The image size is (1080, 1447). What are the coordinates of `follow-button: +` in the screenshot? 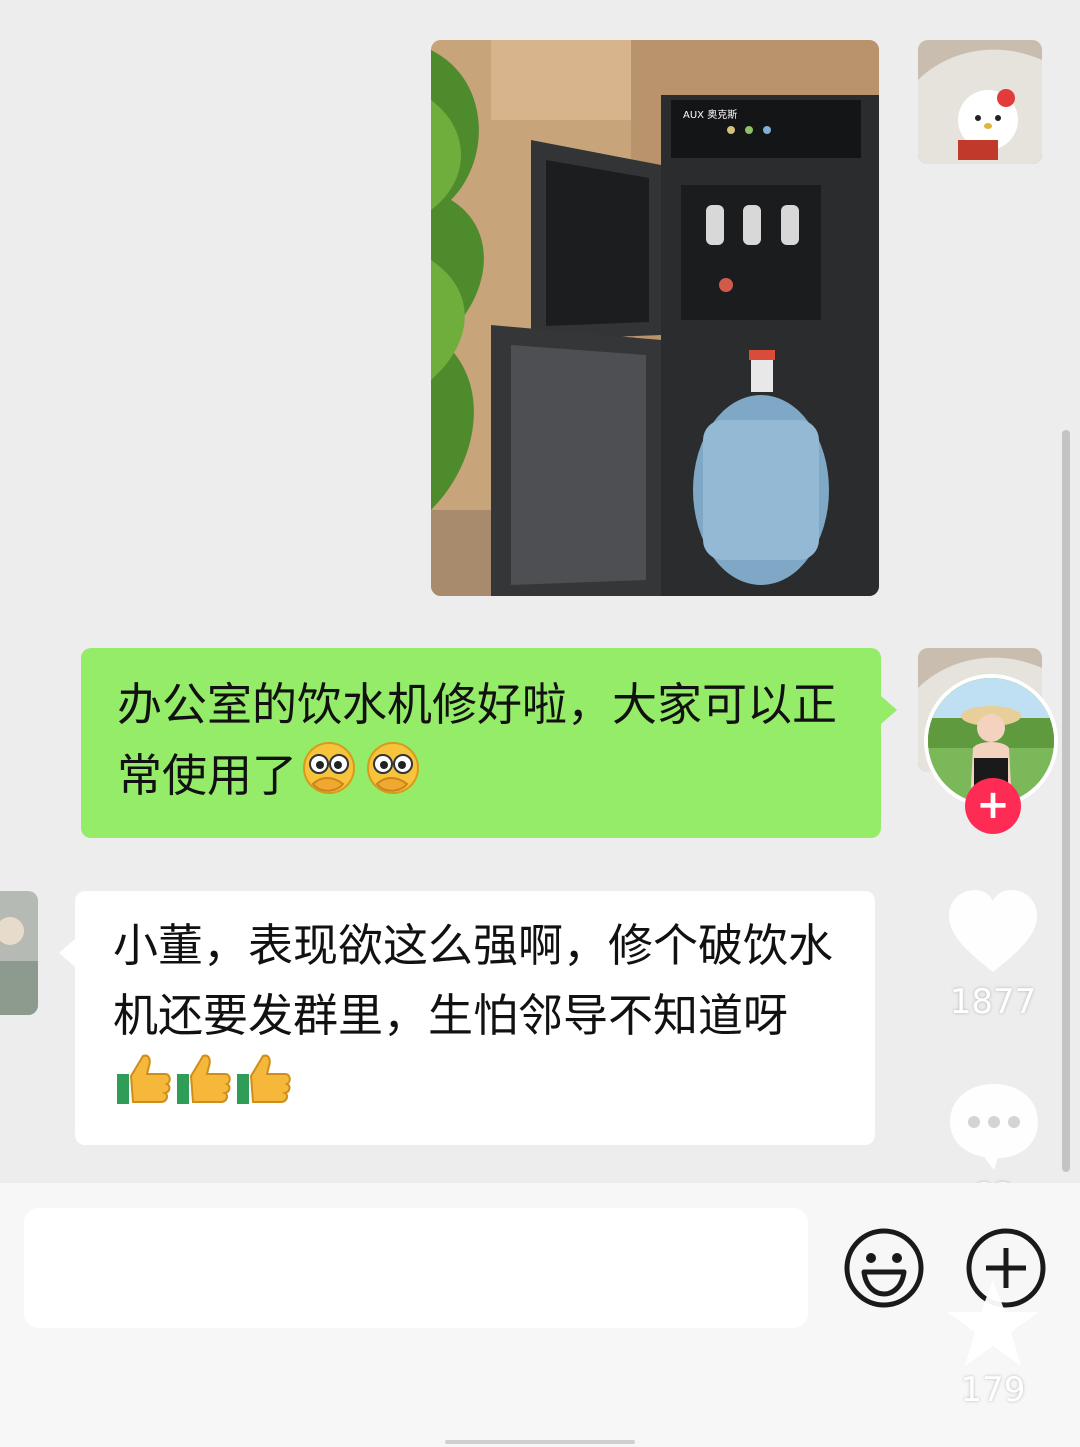 It's located at (993, 806).